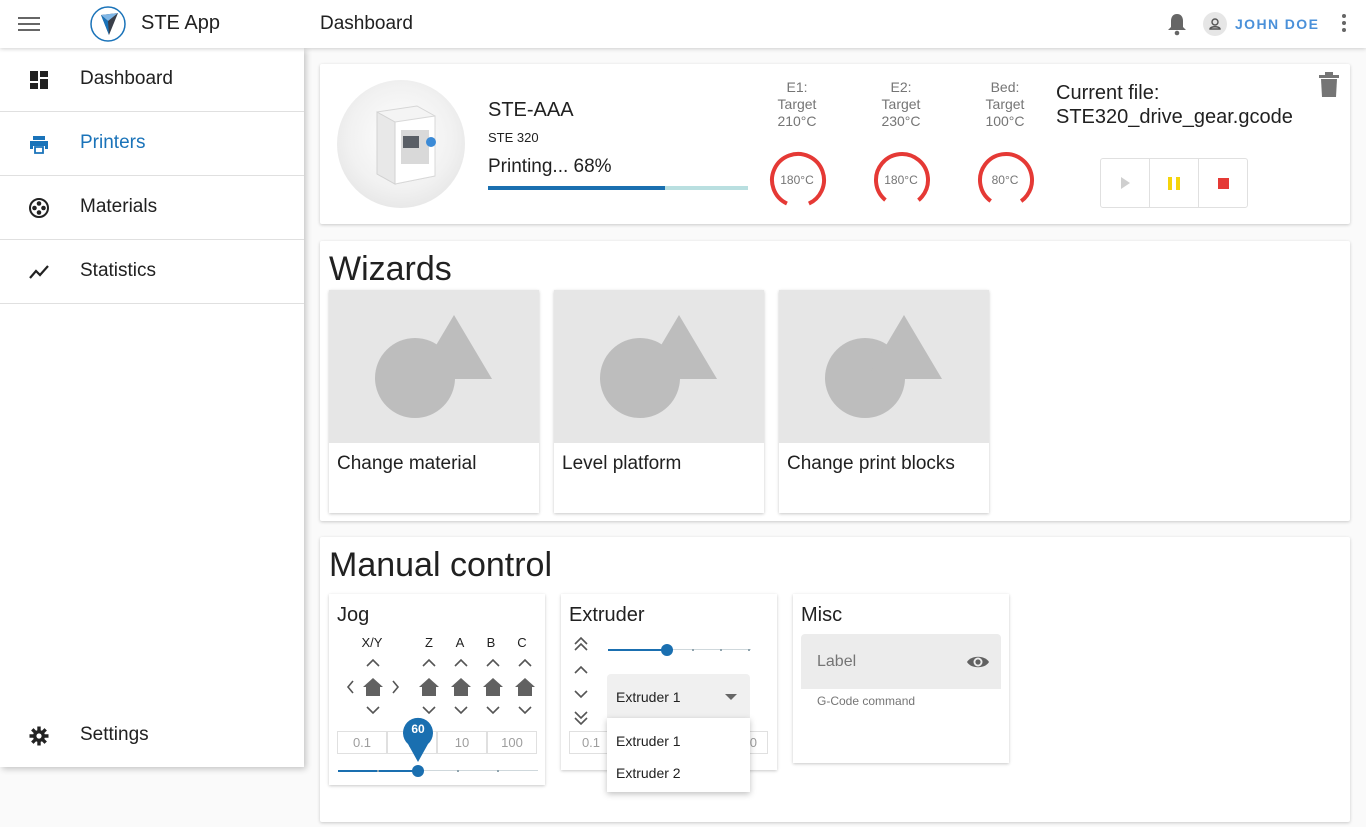  What do you see at coordinates (1005, 121) in the screenshot?
I see `bed-target-value: 100°C` at bounding box center [1005, 121].